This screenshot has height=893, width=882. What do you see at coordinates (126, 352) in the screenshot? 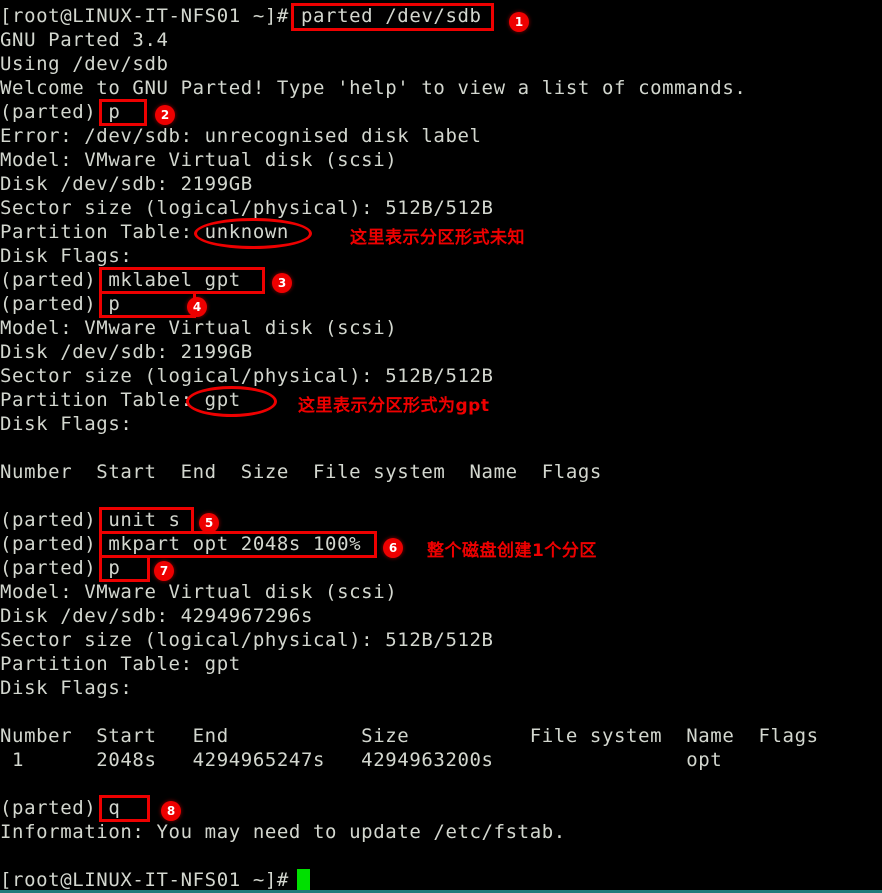
I see `terminal-line-disk-size-2: Disk /dev/sdb: 2199GB` at bounding box center [126, 352].